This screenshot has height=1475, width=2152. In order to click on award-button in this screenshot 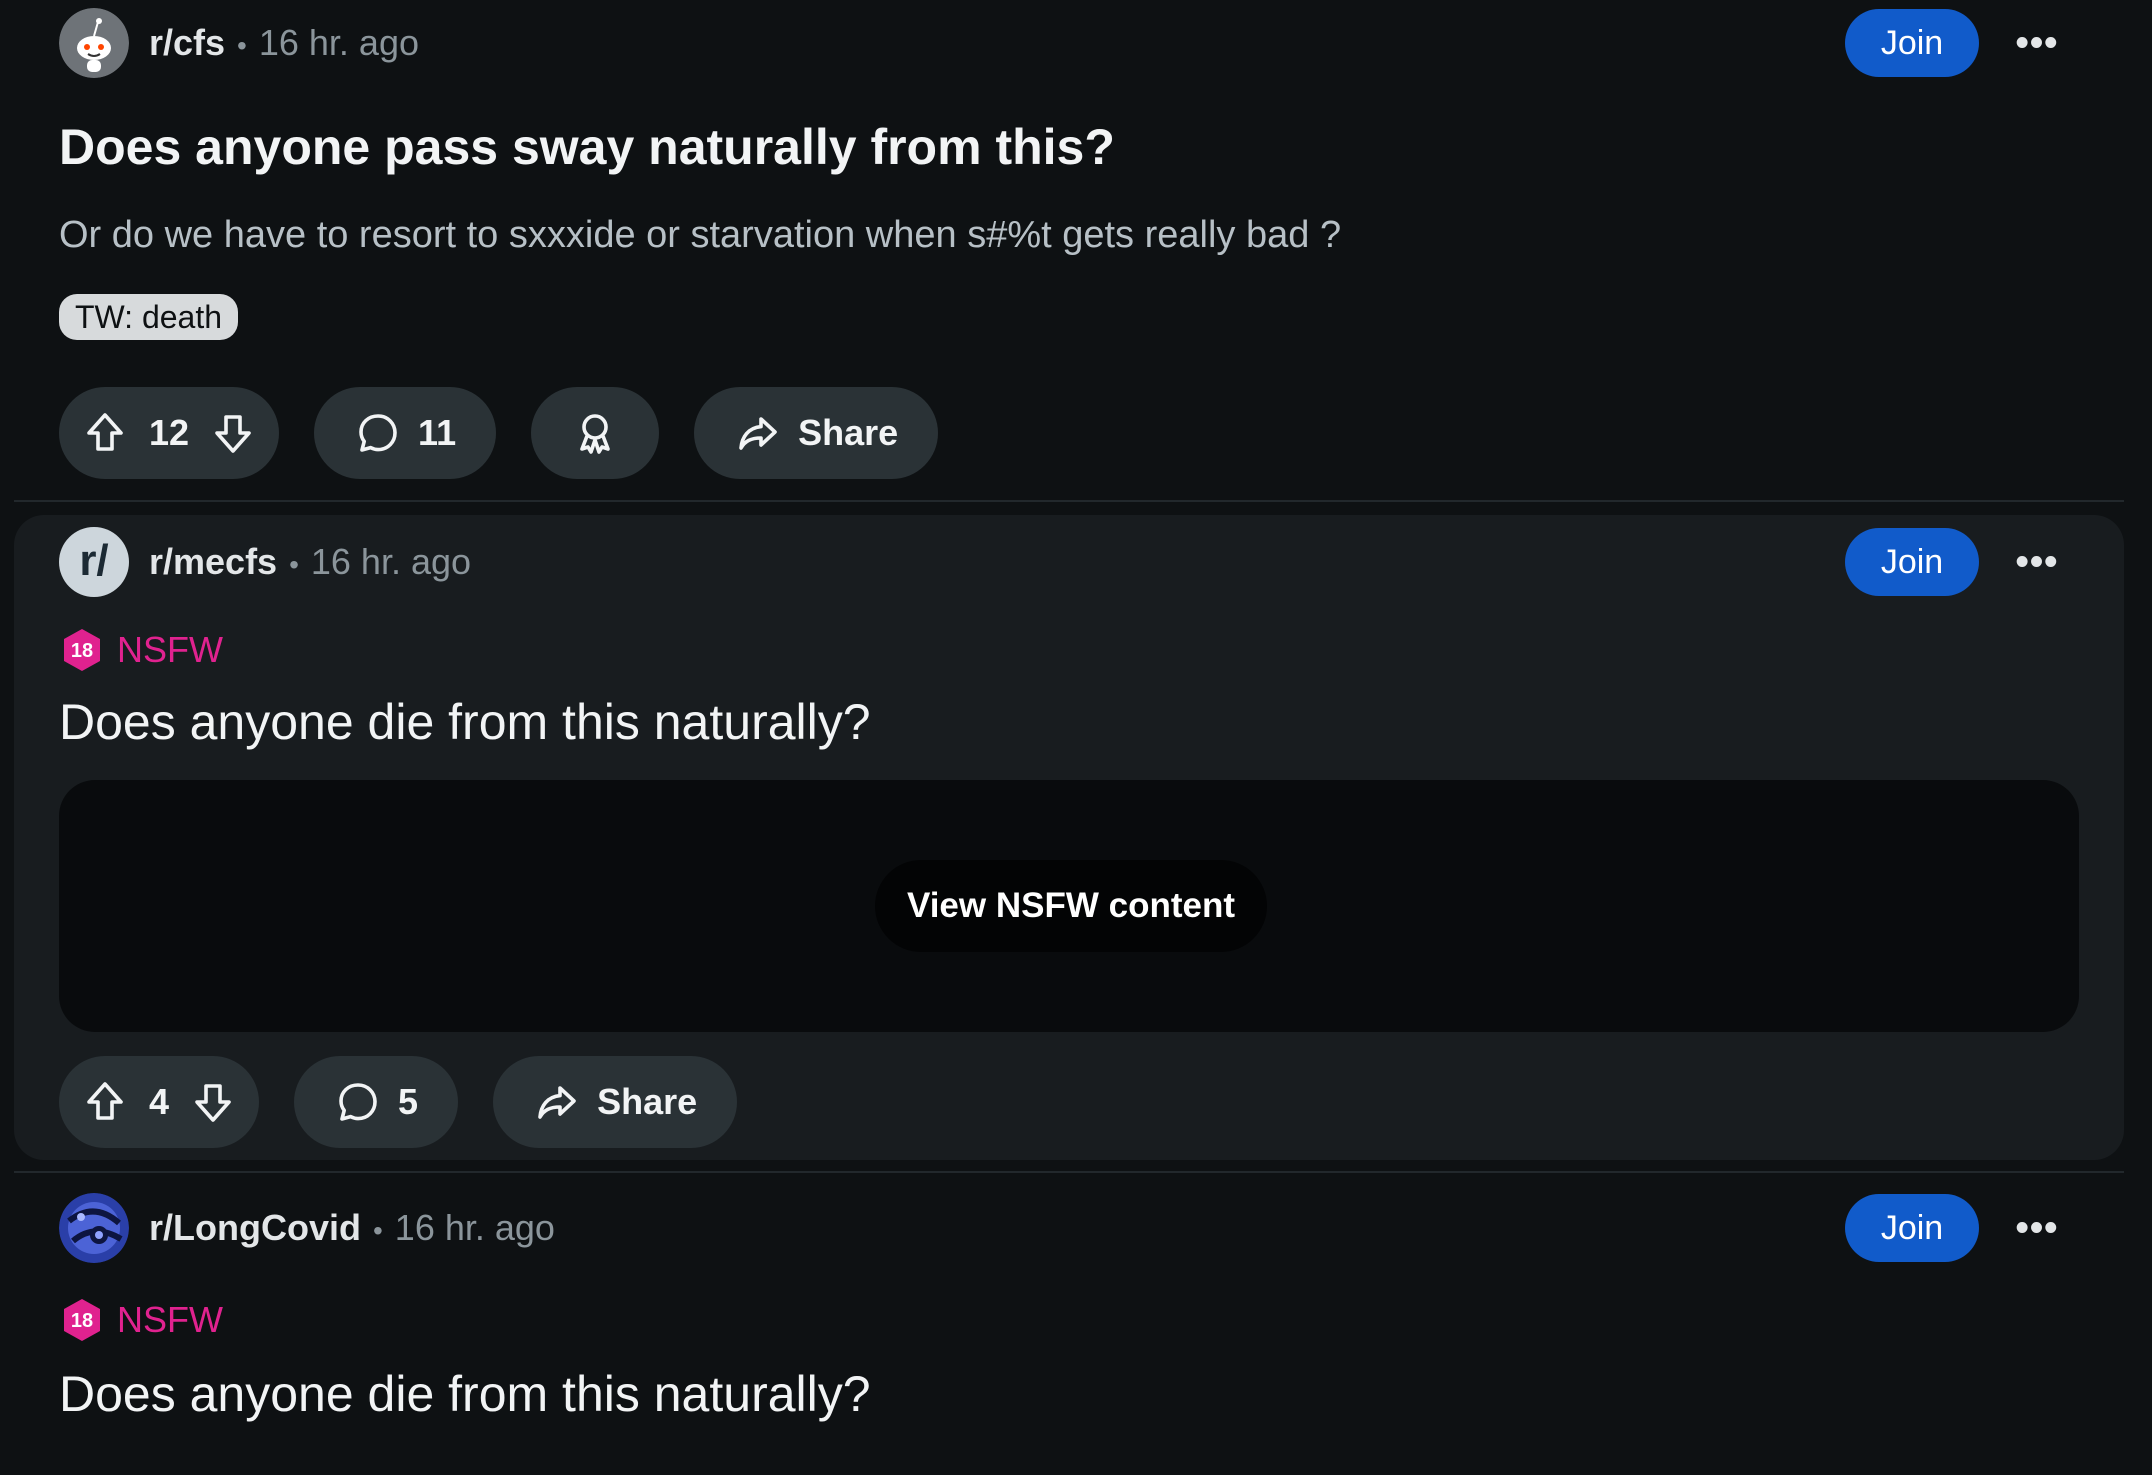, I will do `click(595, 433)`.